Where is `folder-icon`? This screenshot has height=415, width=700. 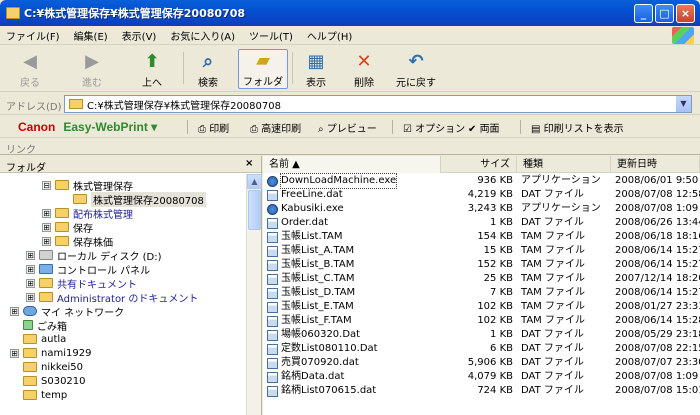 folder-icon is located at coordinates (13, 13).